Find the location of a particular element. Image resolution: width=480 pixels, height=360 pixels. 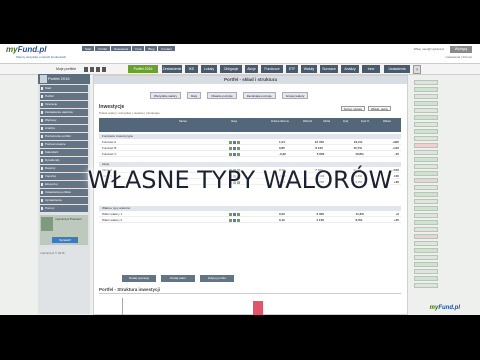

toolbar-button-analizy: Analizy is located at coordinates (350, 69).